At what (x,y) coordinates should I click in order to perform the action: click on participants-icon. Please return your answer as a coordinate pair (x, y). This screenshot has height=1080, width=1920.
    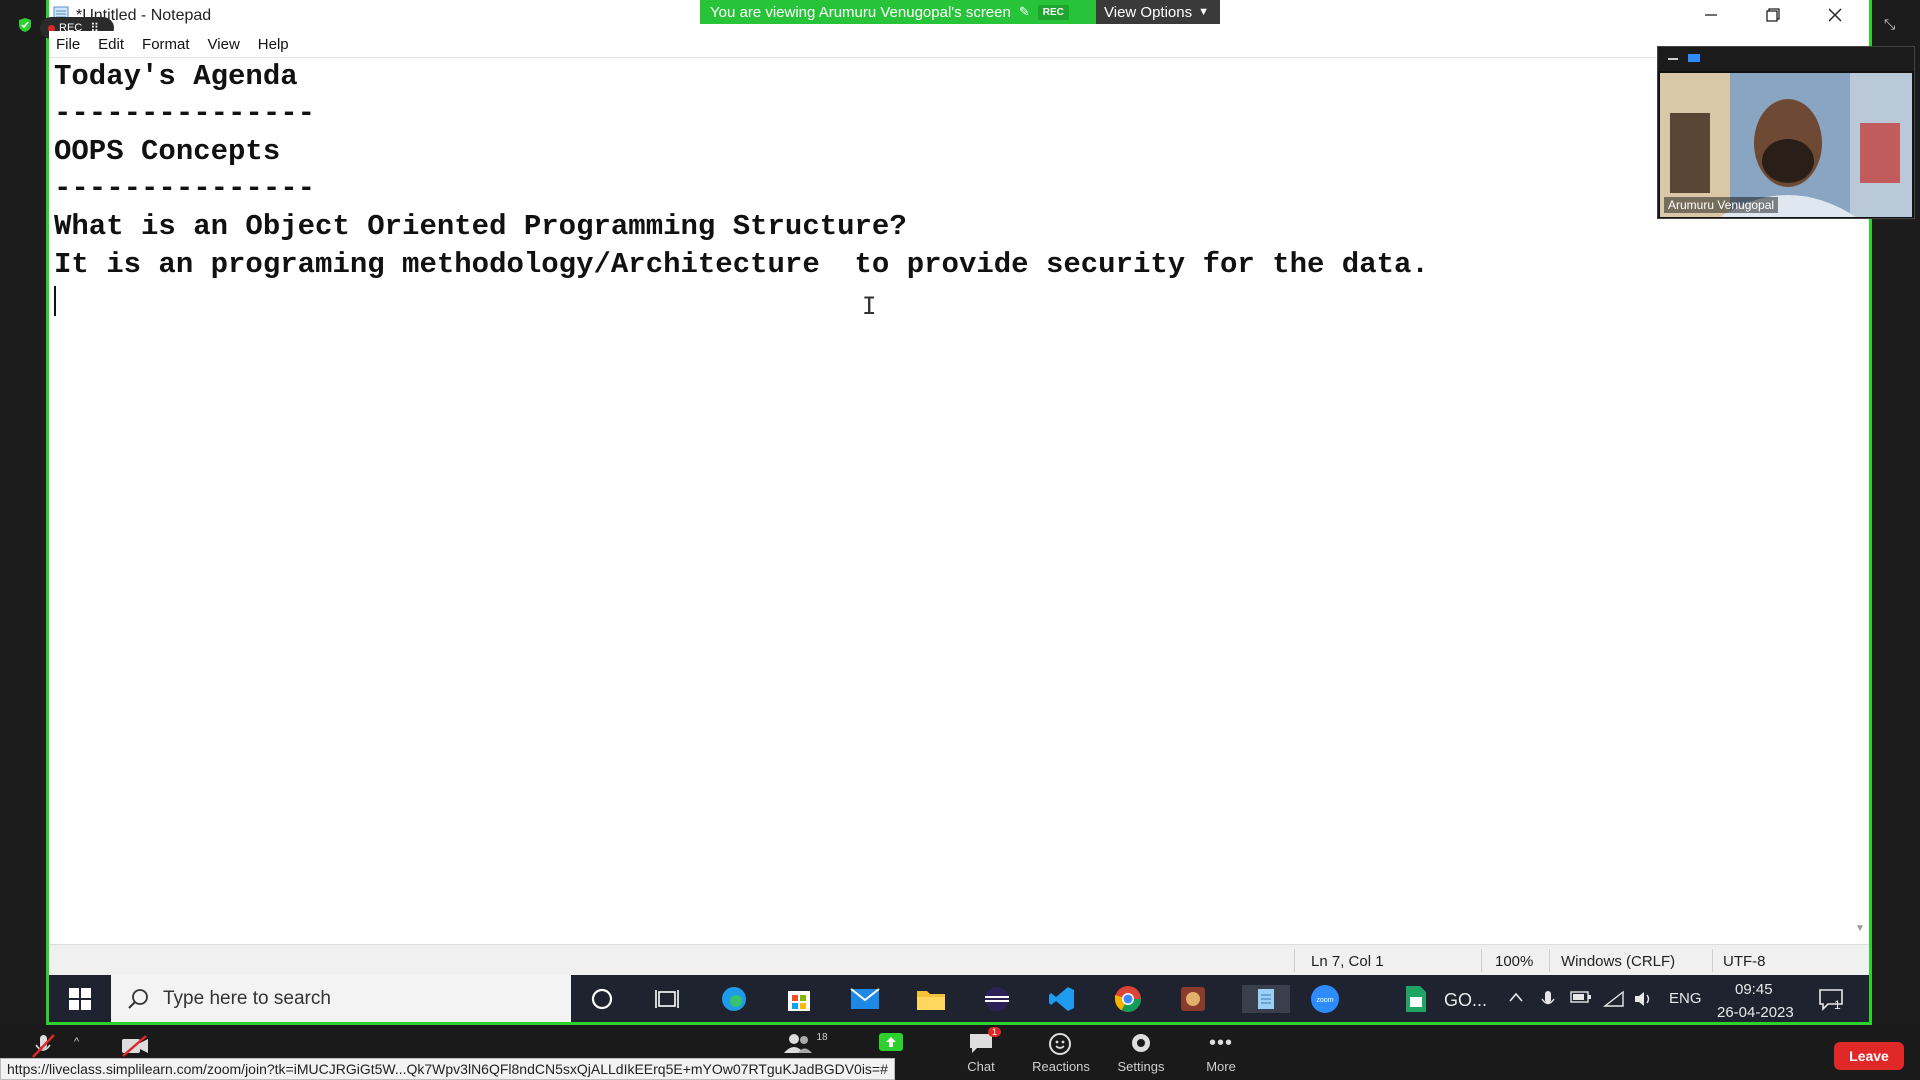
    Looking at the image, I should click on (798, 1043).